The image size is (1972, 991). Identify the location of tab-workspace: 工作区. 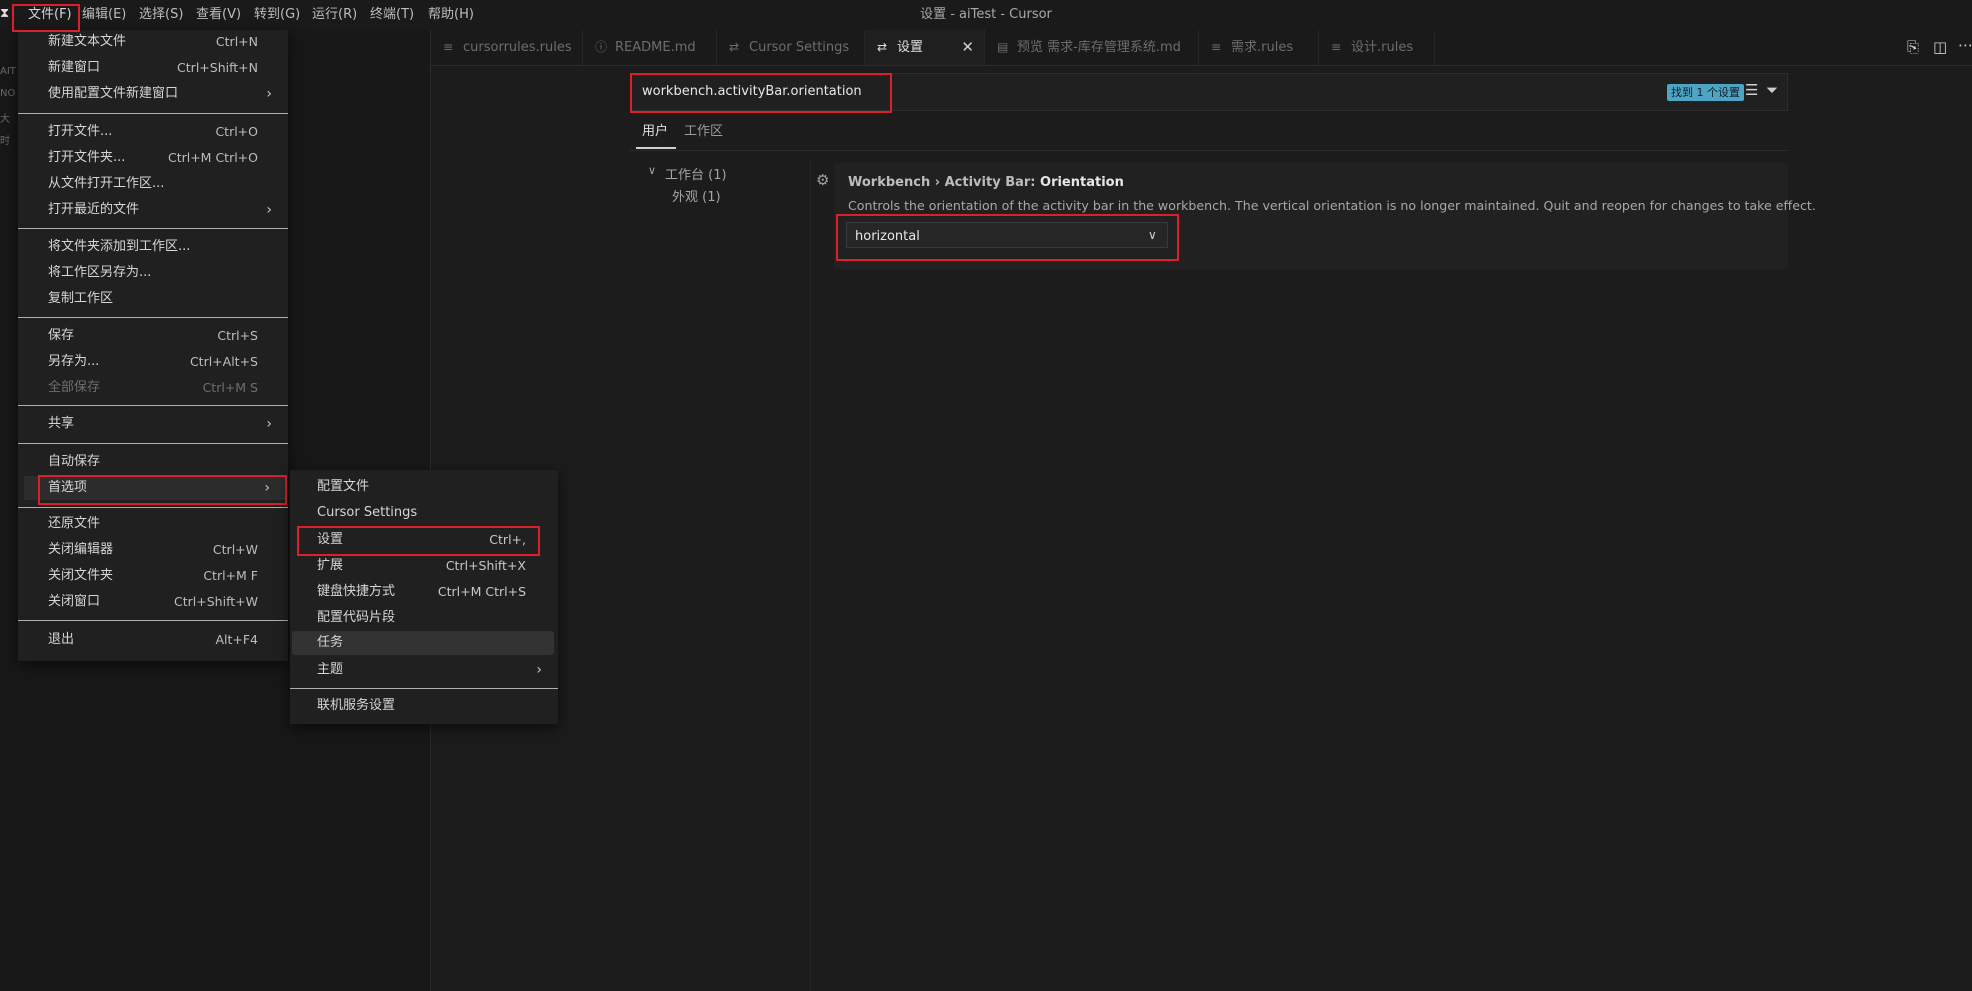
(703, 132).